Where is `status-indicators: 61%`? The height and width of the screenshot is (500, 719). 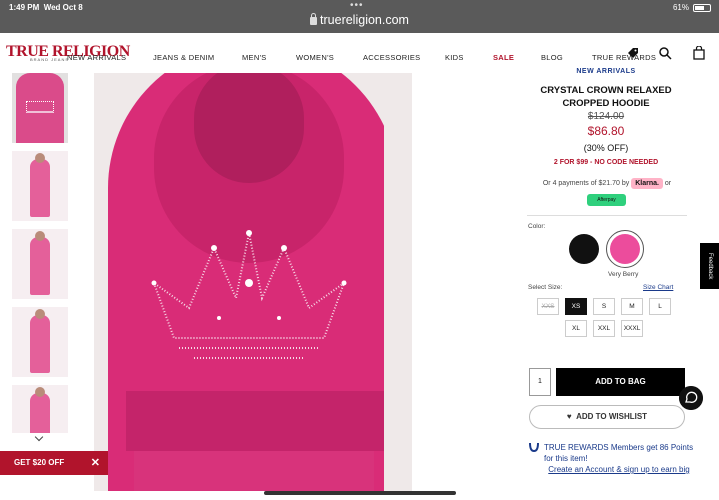 status-indicators: 61% is located at coordinates (692, 7).